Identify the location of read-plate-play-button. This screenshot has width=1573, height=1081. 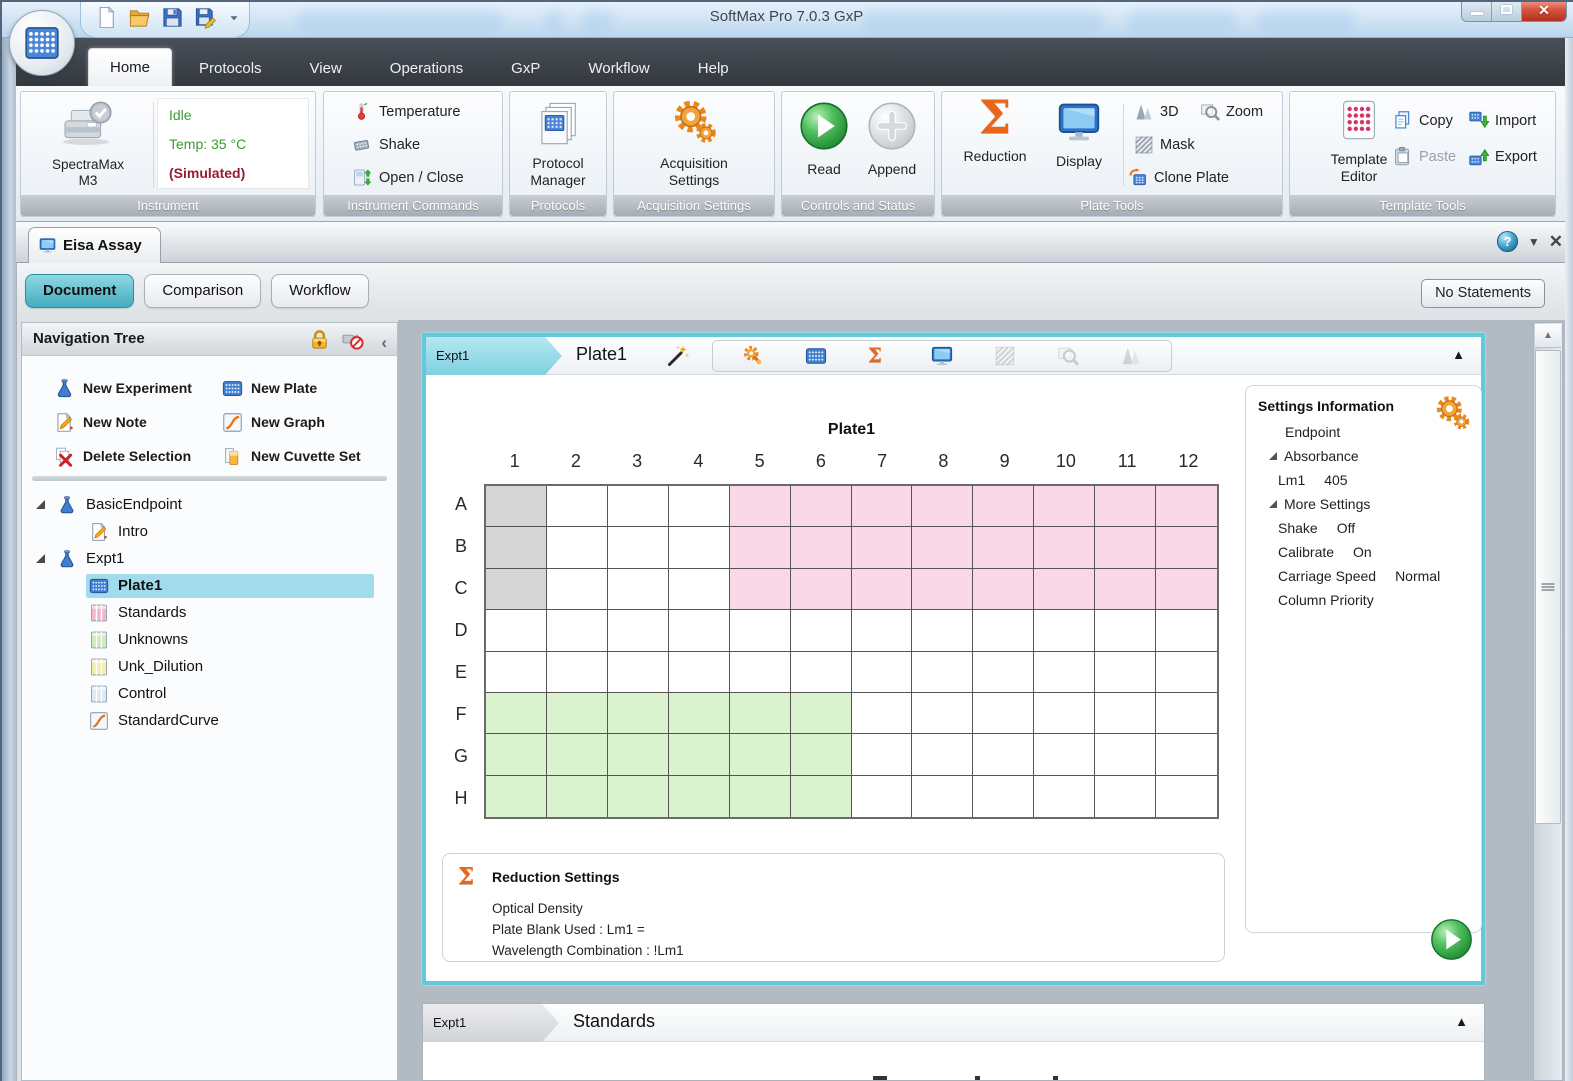
(1451, 939).